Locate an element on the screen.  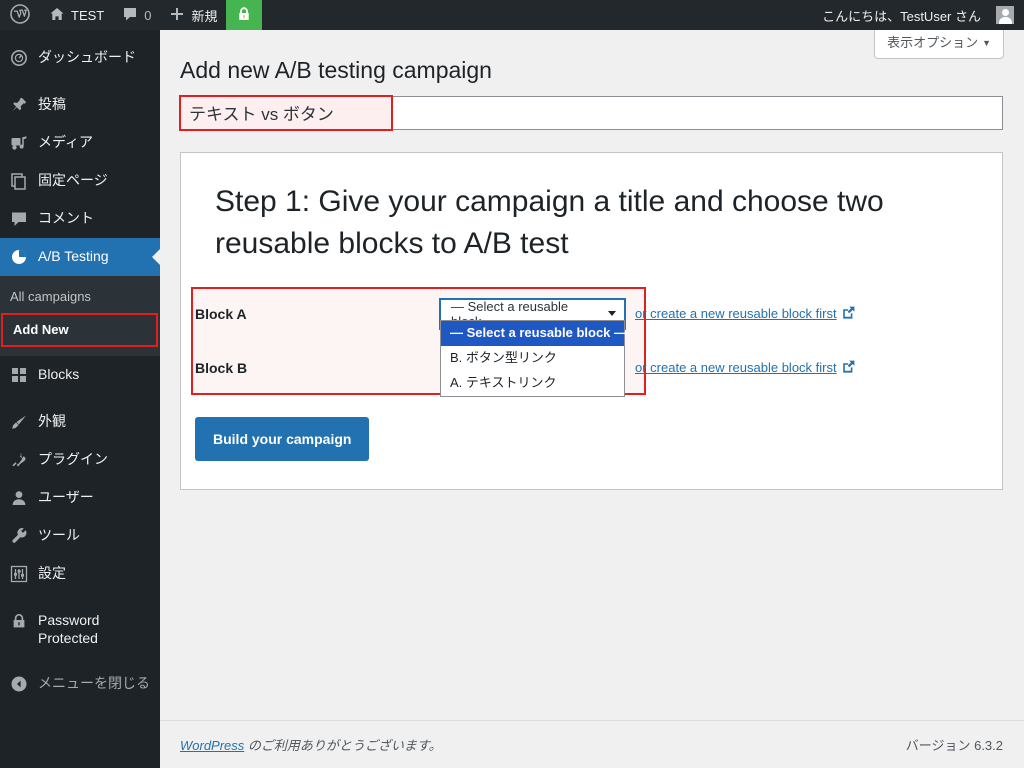
pages-icon is located at coordinates (19, 181).